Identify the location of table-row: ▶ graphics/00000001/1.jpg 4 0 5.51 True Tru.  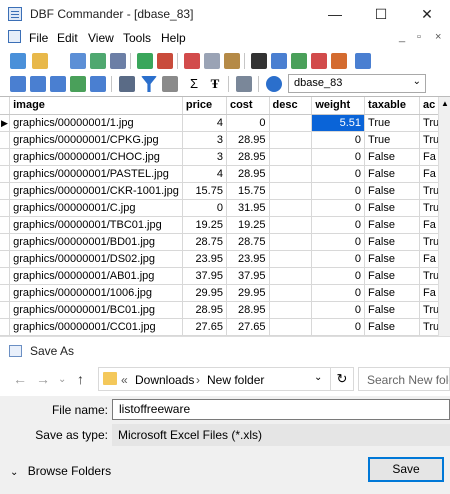
(225, 123).